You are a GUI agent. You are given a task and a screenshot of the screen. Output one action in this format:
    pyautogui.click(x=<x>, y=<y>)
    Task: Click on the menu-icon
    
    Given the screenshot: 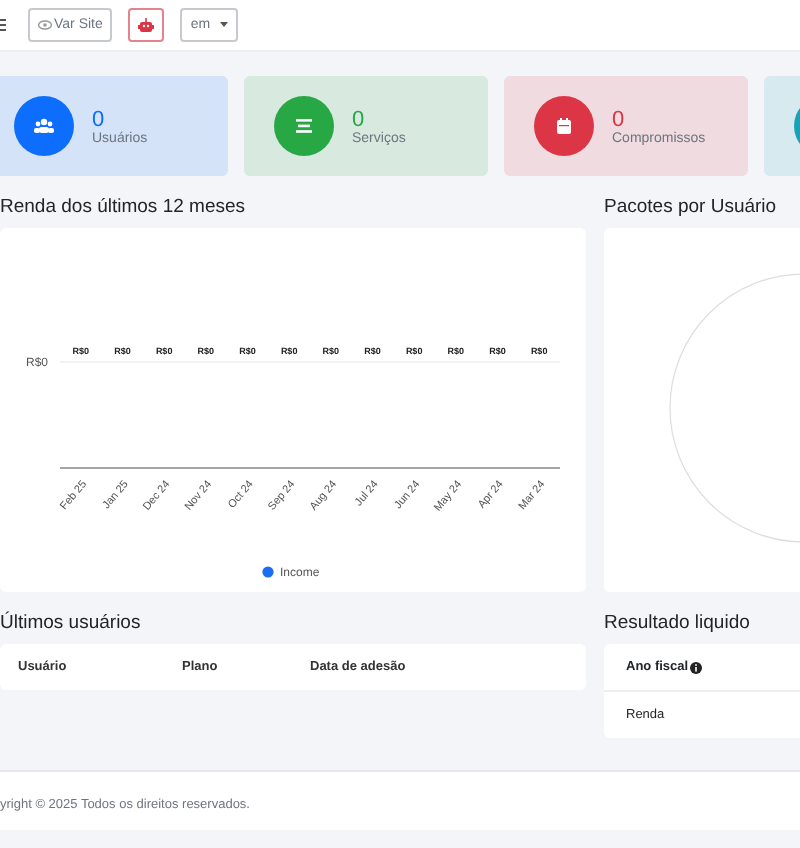 What is the action you would take?
    pyautogui.click(x=3, y=25)
    